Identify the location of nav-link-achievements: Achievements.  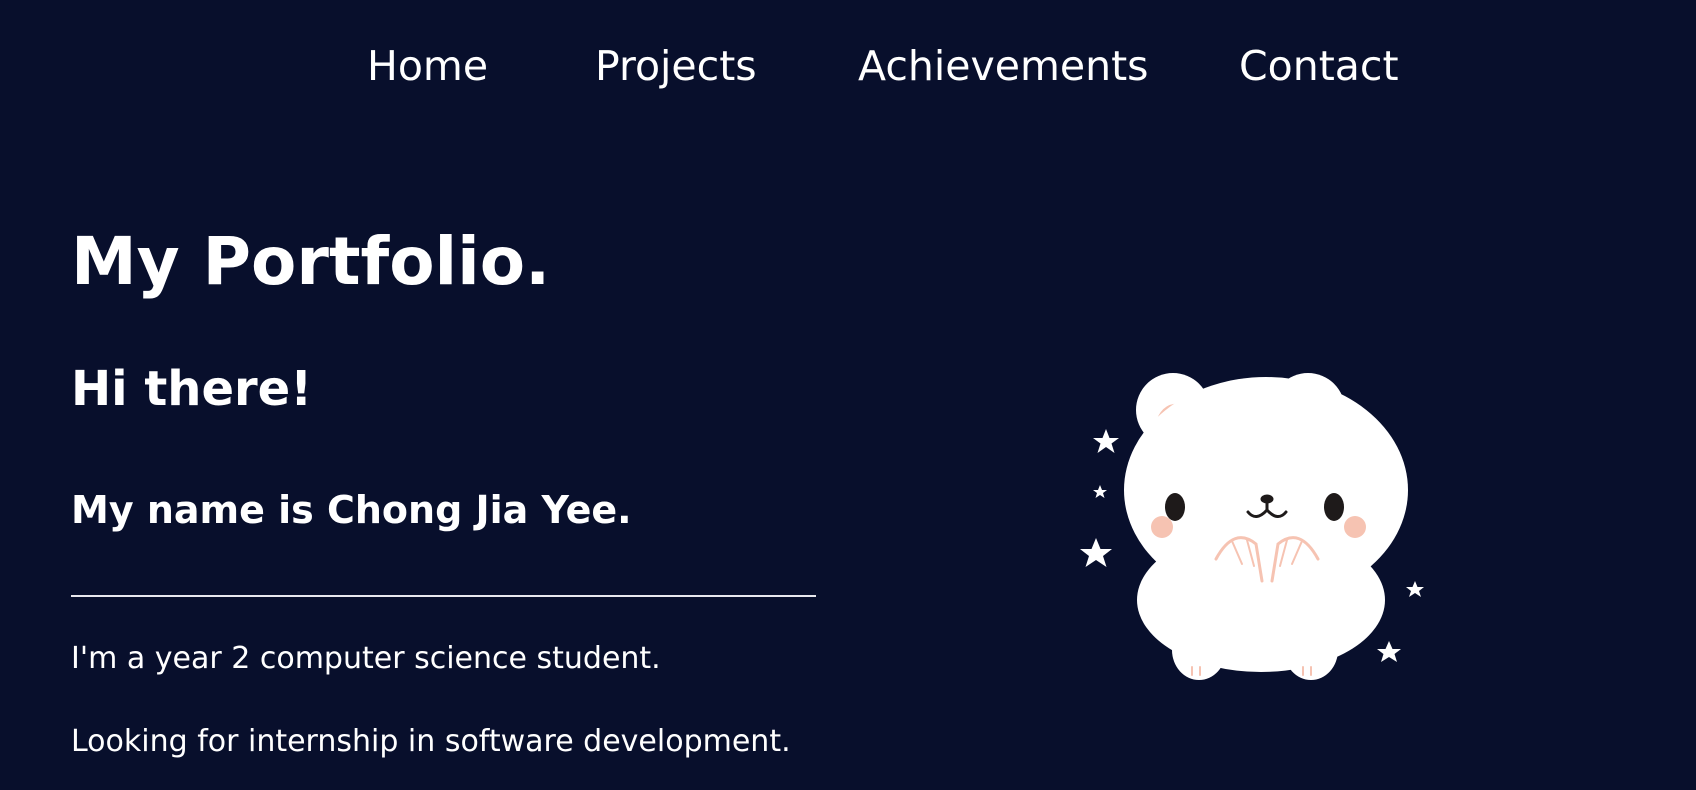
(1003, 66).